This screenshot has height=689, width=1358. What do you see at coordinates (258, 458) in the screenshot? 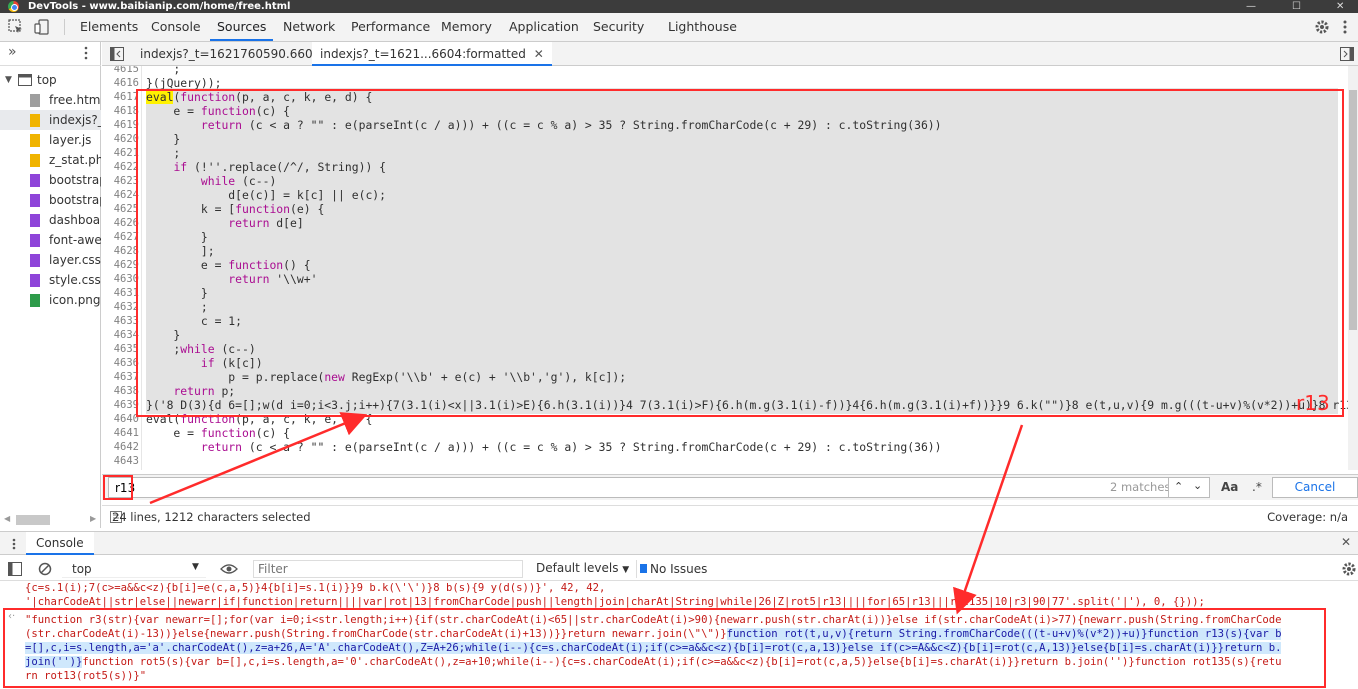
I see `annotation-arrow-to-code` at bounding box center [258, 458].